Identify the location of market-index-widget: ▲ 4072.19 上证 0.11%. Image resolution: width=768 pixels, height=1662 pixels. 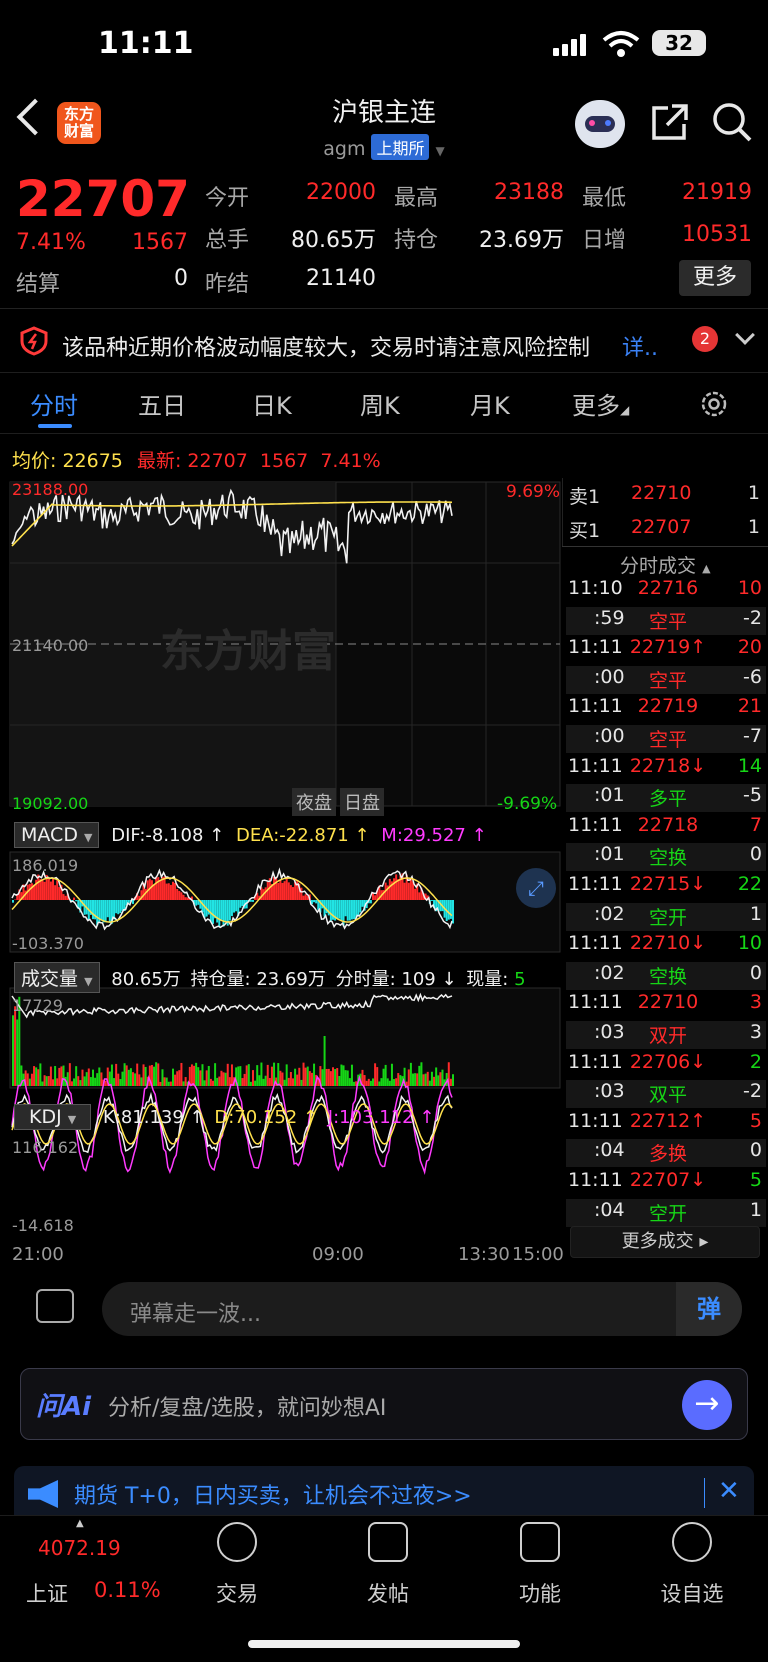
(95, 1562).